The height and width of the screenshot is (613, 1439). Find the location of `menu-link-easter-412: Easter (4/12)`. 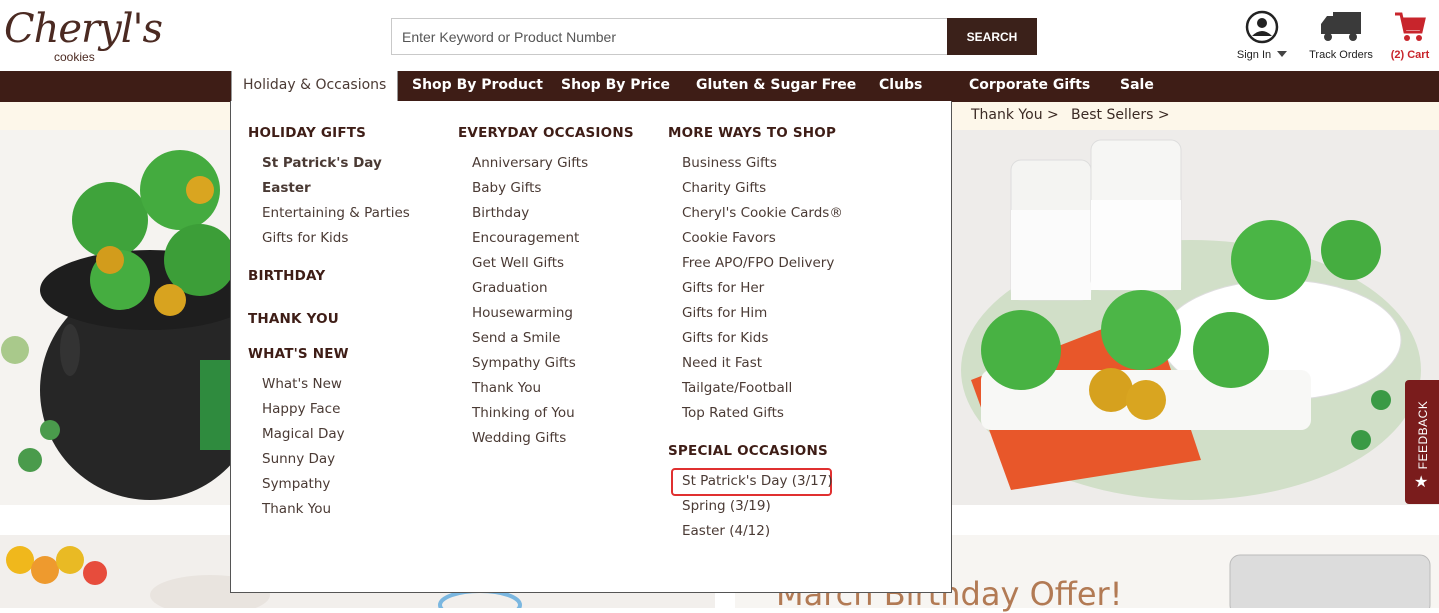

menu-link-easter-412: Easter (4/12) is located at coordinates (726, 531).